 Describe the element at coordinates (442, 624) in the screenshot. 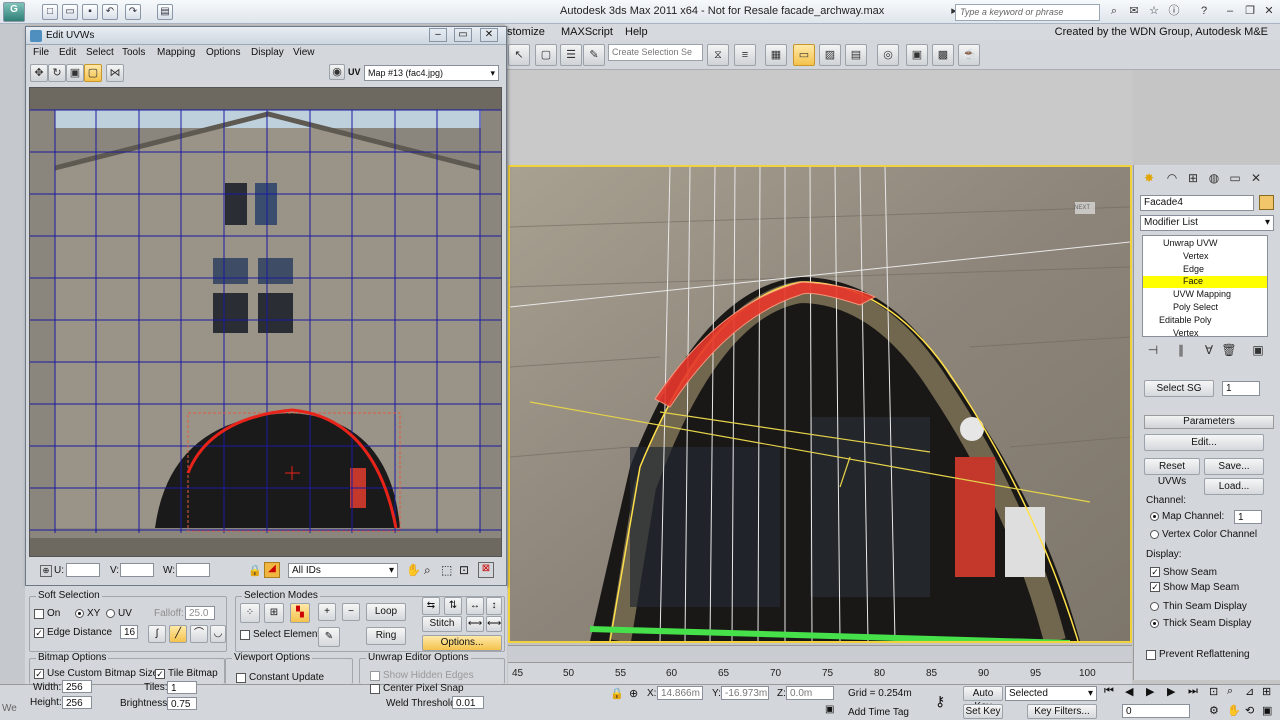

I see `stitch-button: Stitch` at that location.